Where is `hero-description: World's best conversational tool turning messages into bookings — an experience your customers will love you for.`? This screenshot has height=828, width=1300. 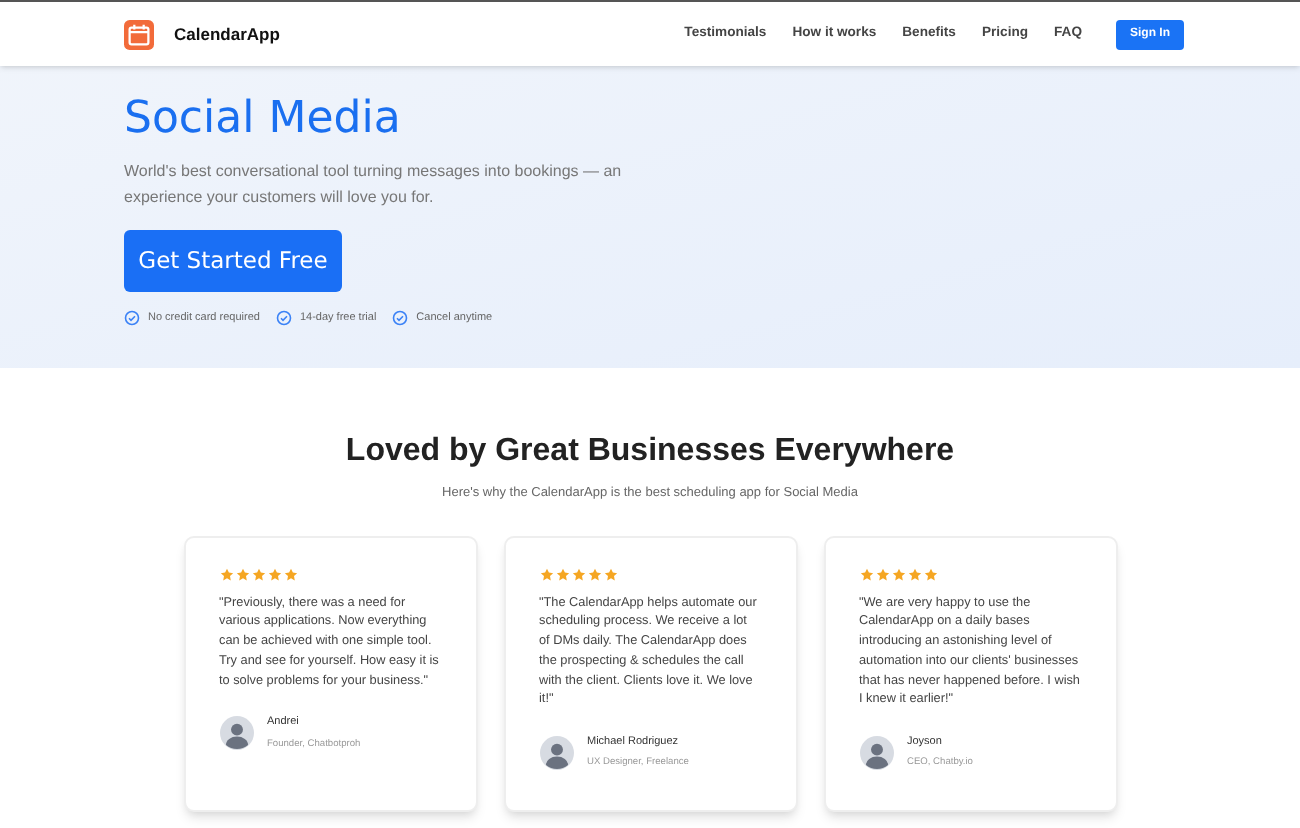
hero-description: World's best conversational tool turning messages into bookings — an experience your customers will love you for. is located at coordinates (374, 185).